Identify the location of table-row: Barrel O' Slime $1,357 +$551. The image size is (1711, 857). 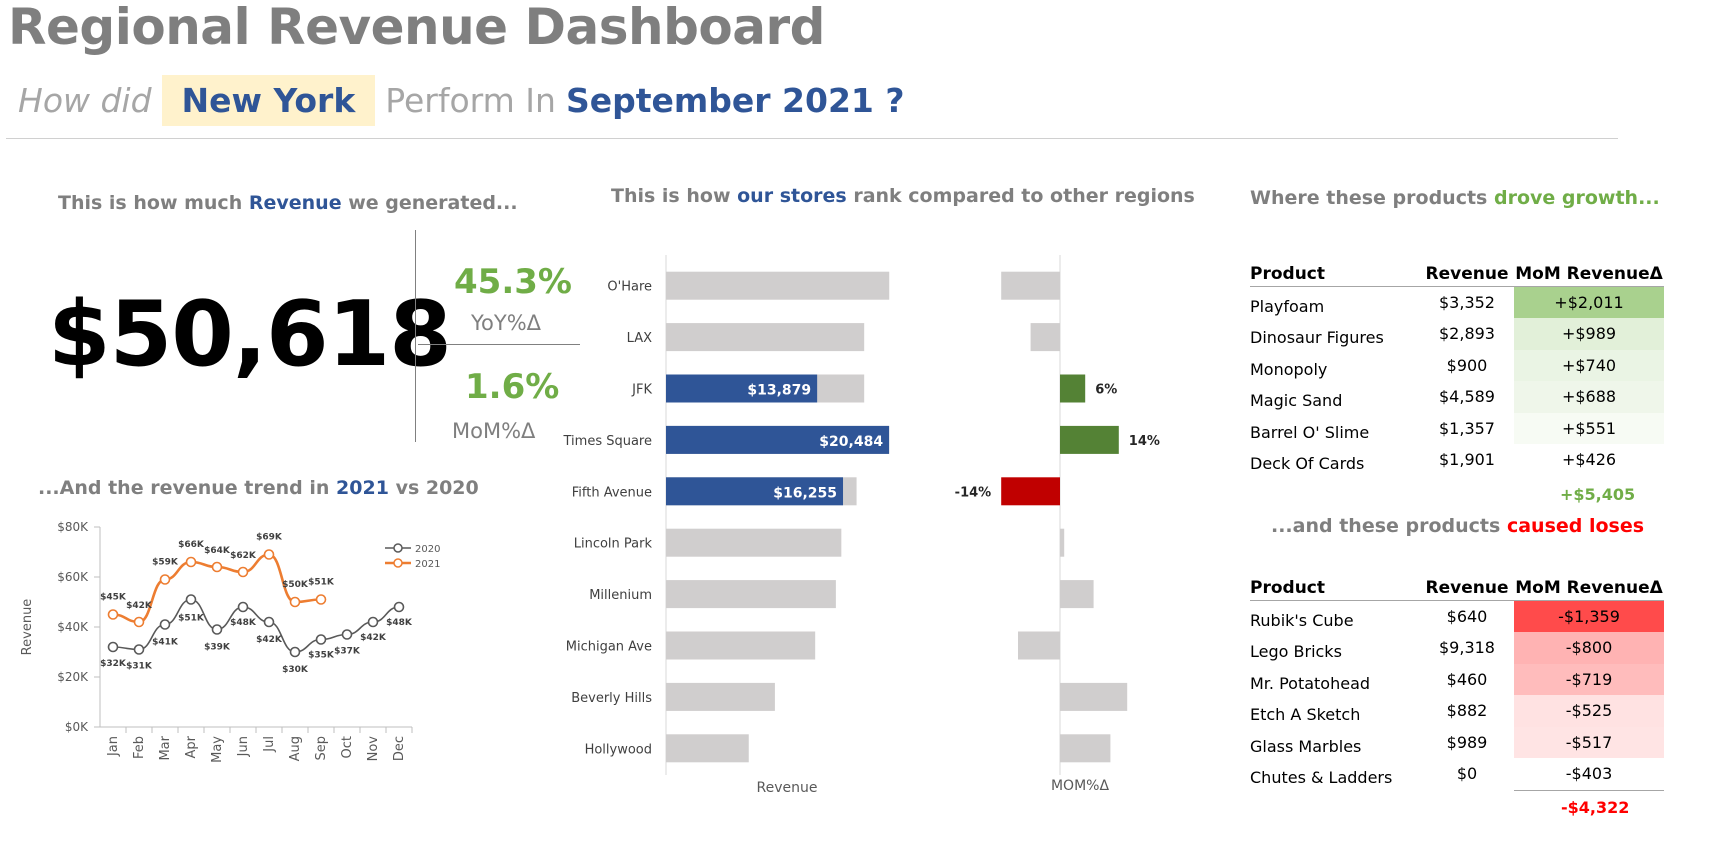
(1457, 428).